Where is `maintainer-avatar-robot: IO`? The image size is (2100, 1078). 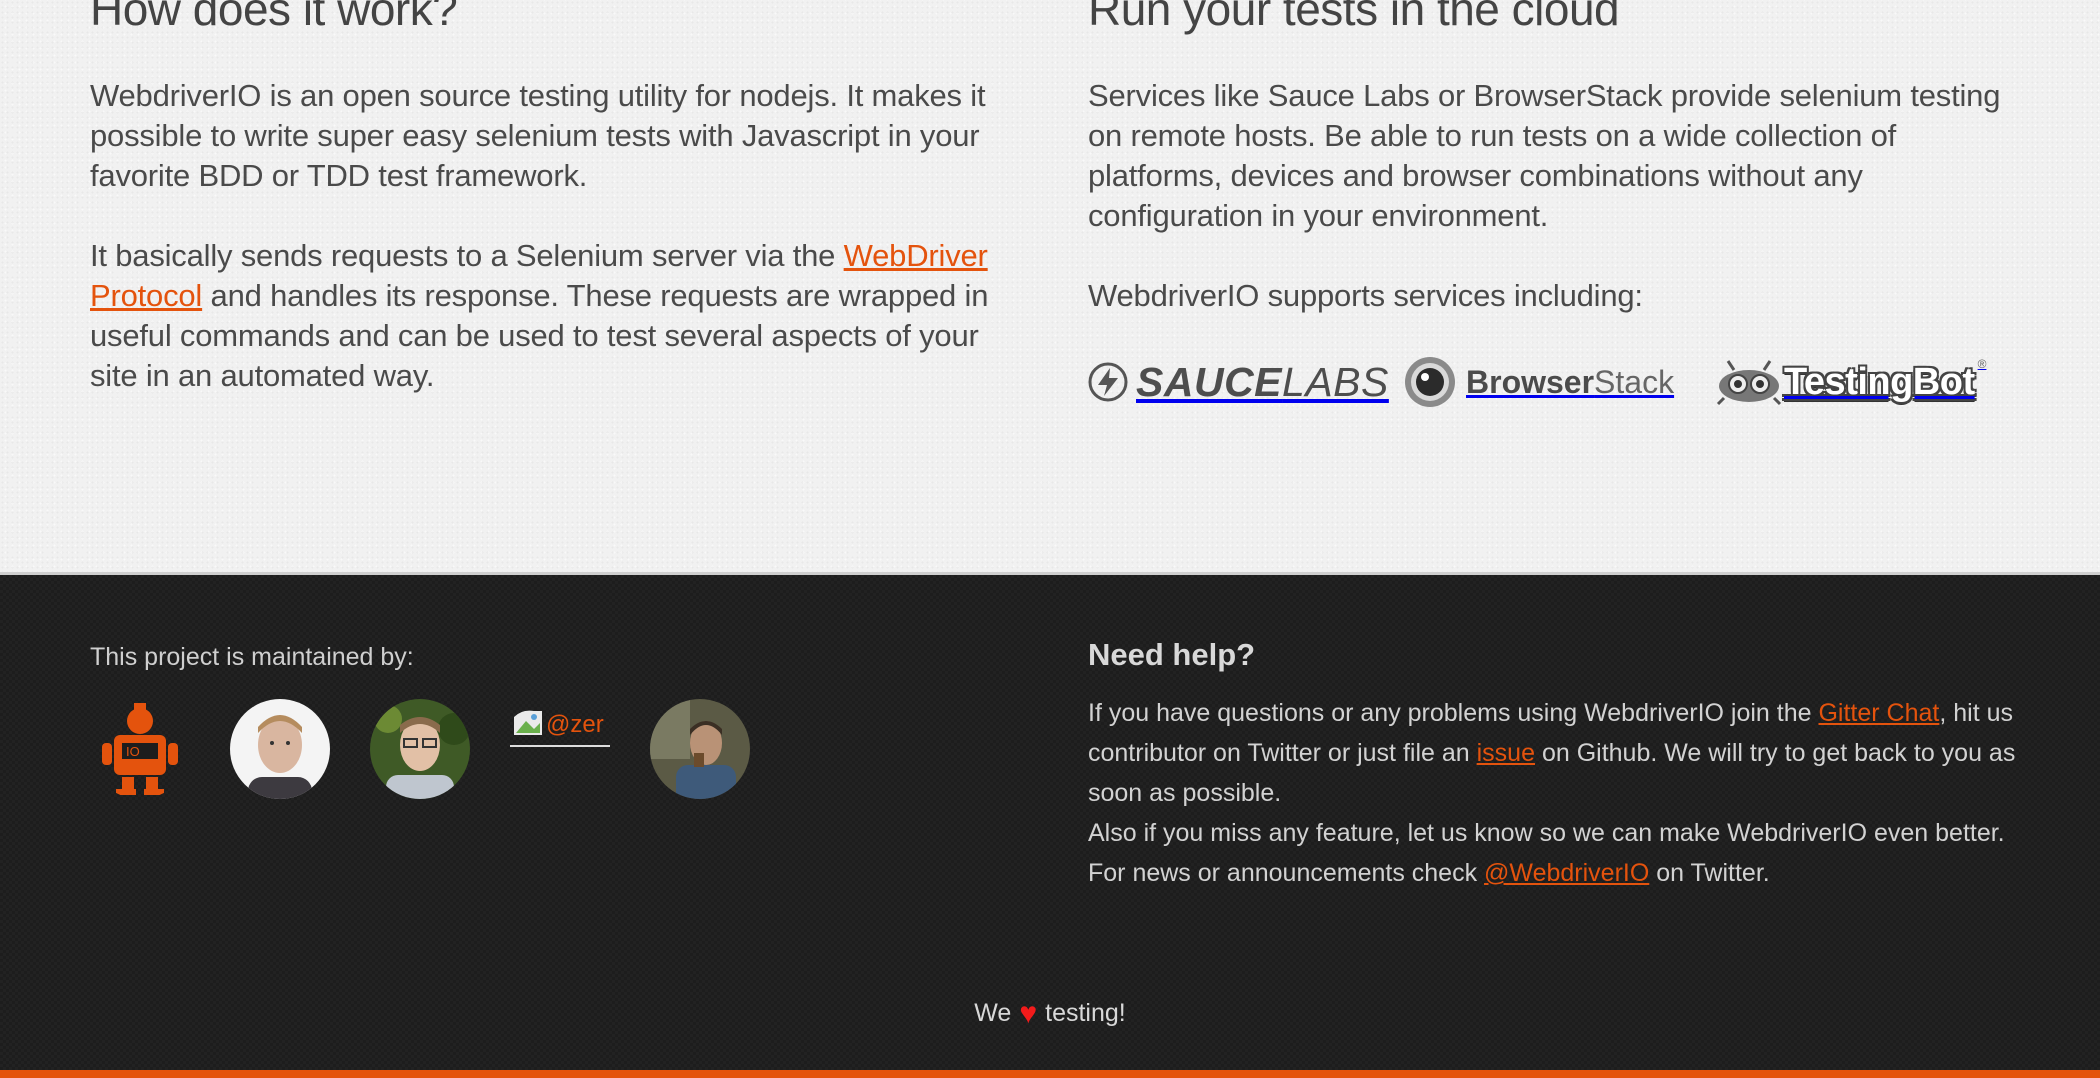
maintainer-avatar-robot: IO is located at coordinates (140, 749).